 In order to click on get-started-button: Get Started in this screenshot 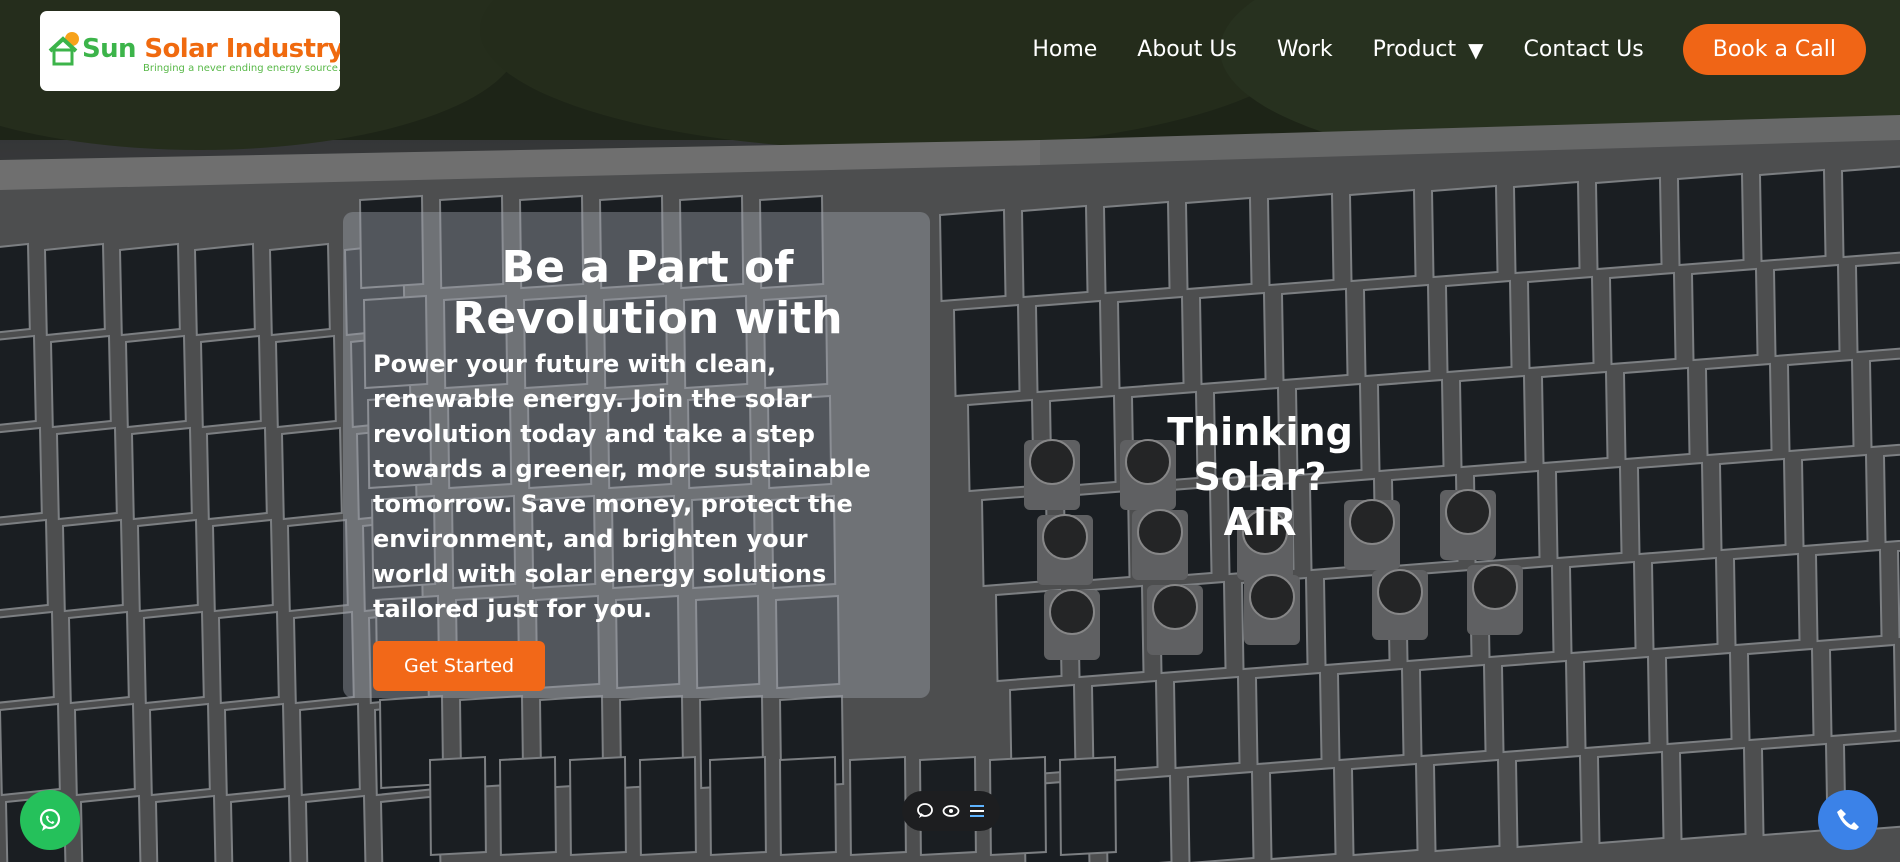, I will do `click(459, 666)`.